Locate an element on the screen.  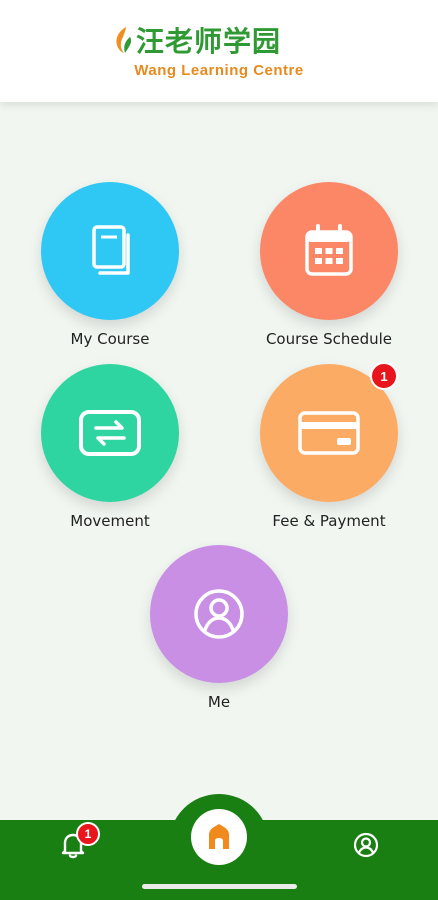
logo: 汪老师学园 is located at coordinates (195, 42).